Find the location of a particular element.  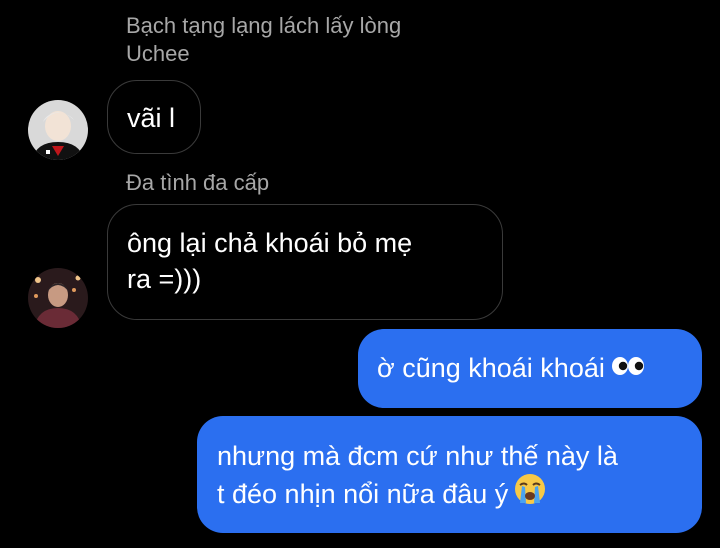

message-text: nhưng mà đcm cứ như thế này là is located at coordinates (417, 456).